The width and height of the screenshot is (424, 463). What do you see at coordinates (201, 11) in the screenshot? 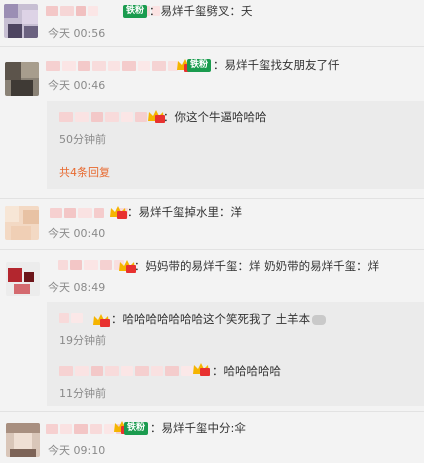
I see `comment-text: ：易烊千玺劈叉：夭` at bounding box center [201, 11].